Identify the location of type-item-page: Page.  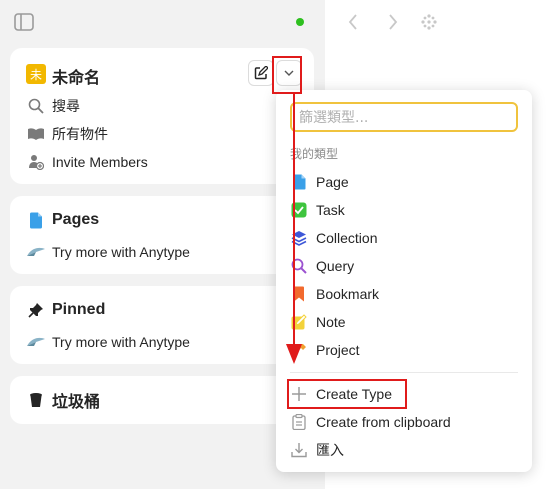
(404, 182).